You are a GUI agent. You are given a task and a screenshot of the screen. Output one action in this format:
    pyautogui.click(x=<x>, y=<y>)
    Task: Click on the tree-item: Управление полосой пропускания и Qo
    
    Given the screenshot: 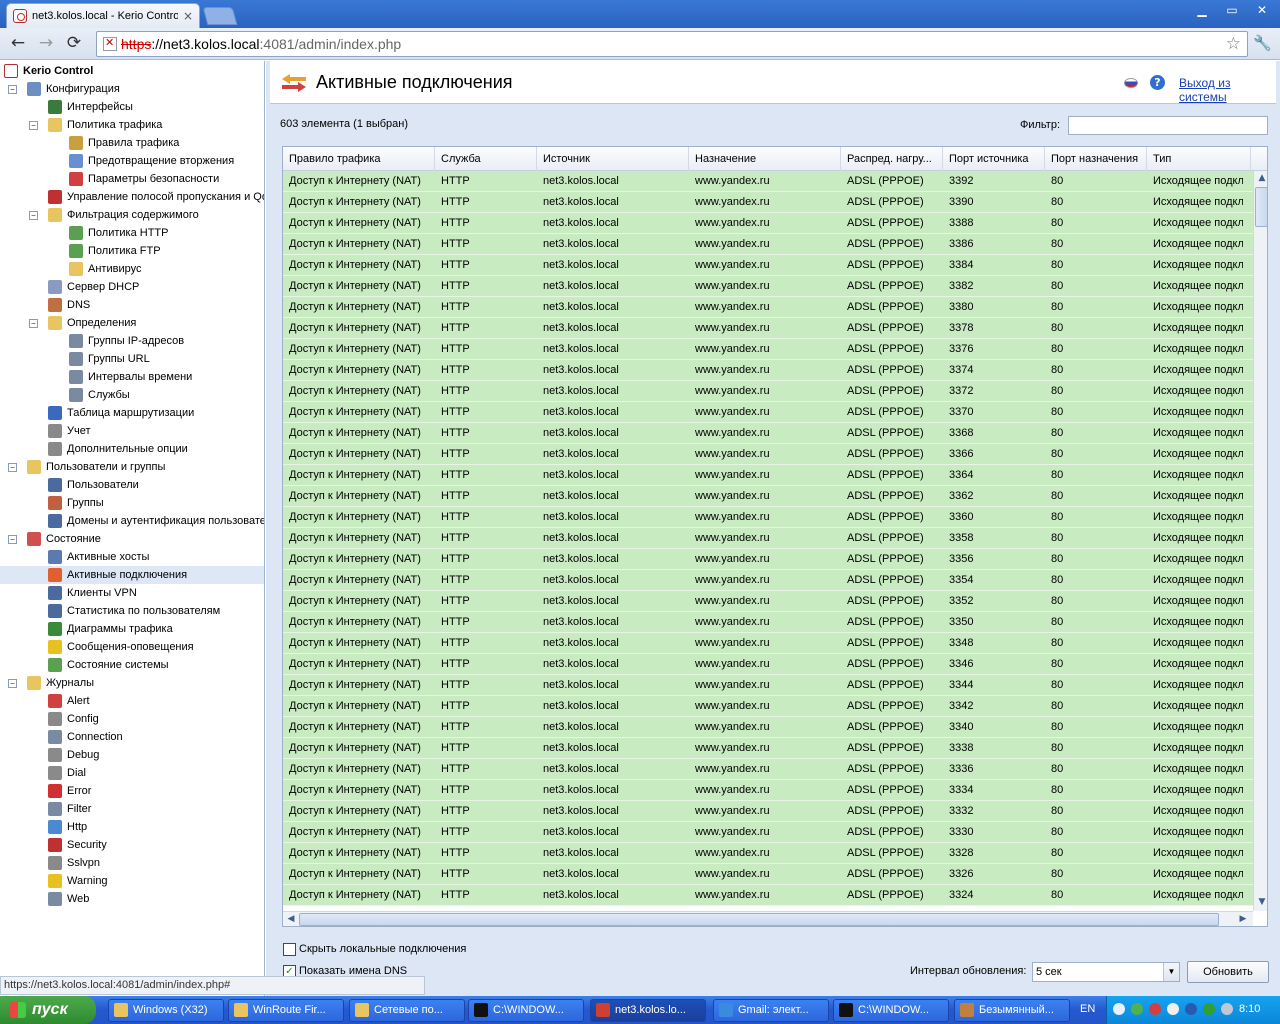 What is the action you would take?
    pyautogui.click(x=146, y=197)
    